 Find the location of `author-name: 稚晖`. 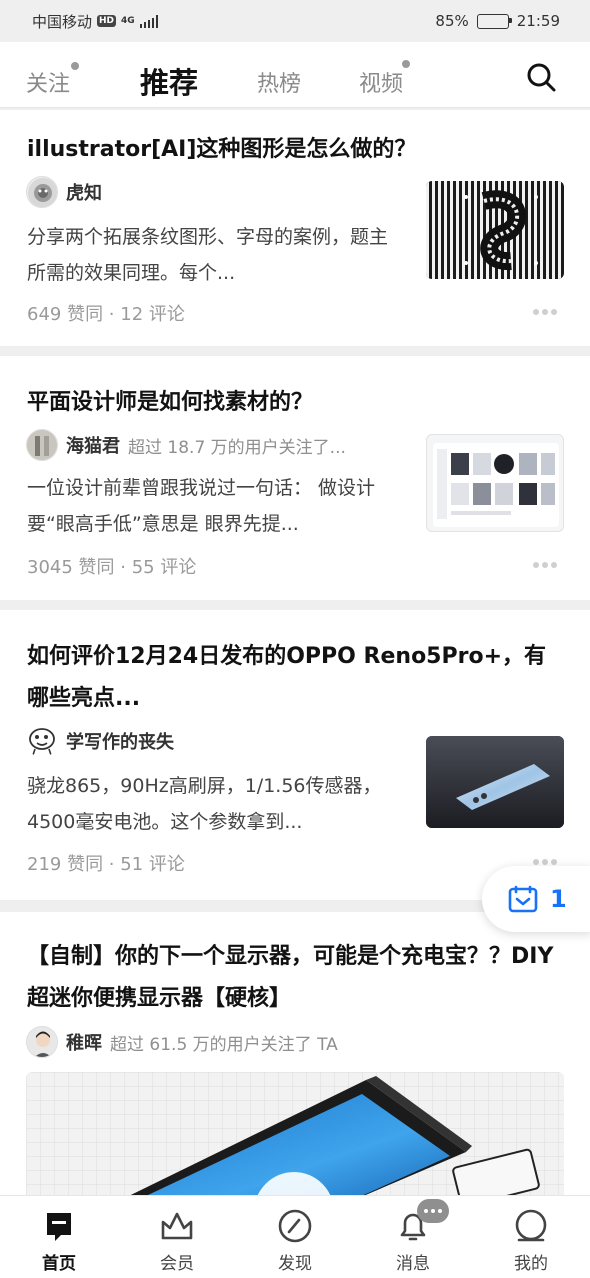

author-name: 稚晖 is located at coordinates (84, 1042).